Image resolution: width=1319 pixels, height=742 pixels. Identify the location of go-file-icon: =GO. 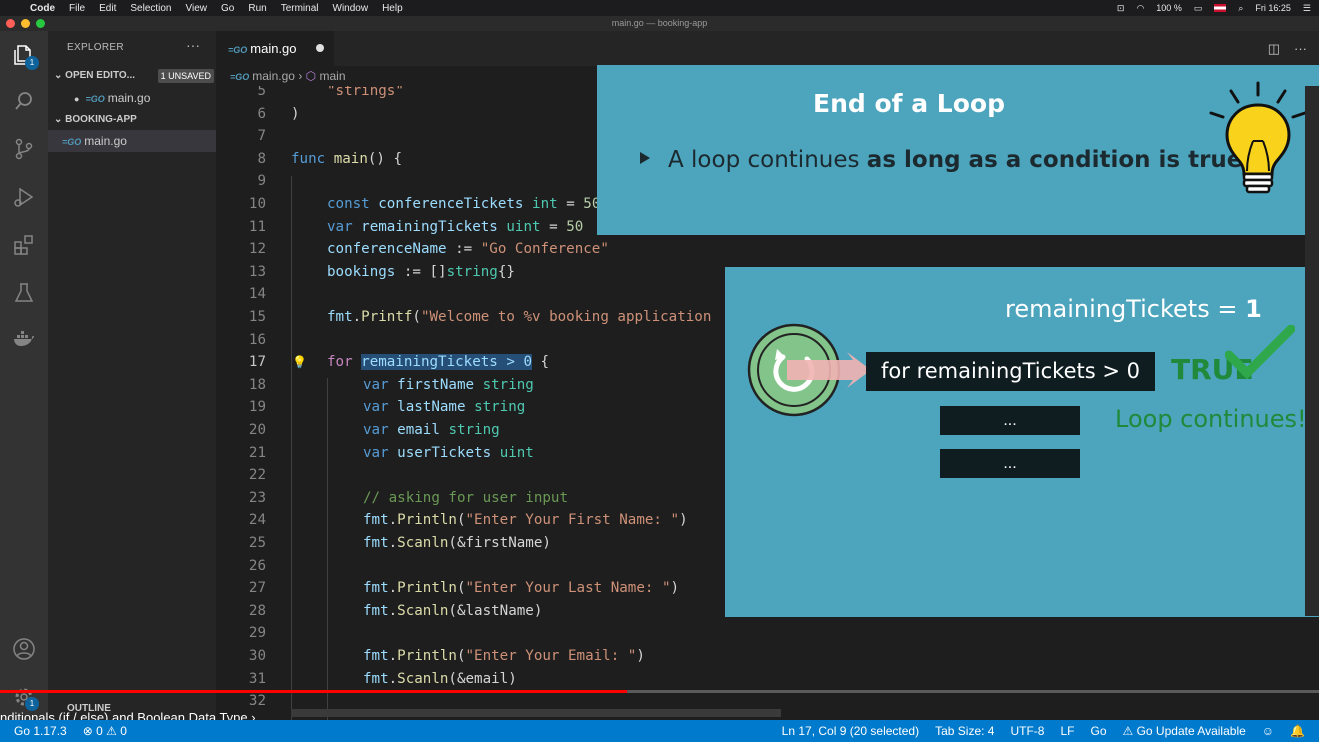
(72, 142).